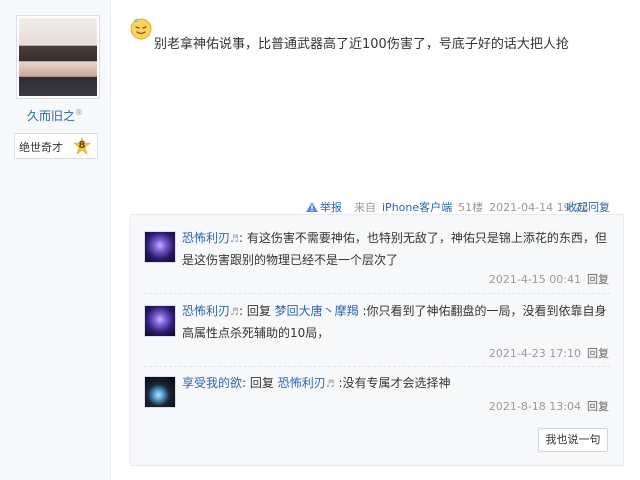 The width and height of the screenshot is (640, 480). What do you see at coordinates (592, 212) in the screenshot?
I see `panel-arrow-inner` at bounding box center [592, 212].